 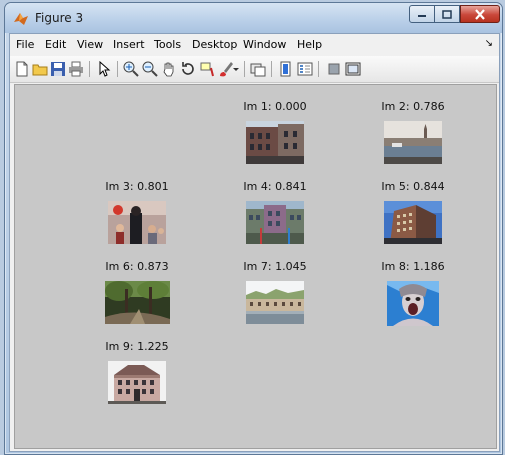 What do you see at coordinates (137, 346) in the screenshot?
I see `image-label: Im 9: 1.225` at bounding box center [137, 346].